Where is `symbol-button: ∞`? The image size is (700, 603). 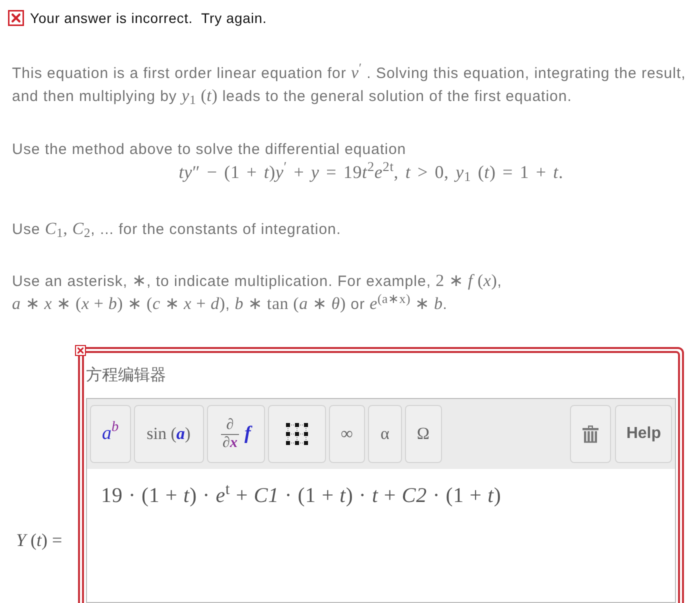 symbol-button: ∞ is located at coordinates (346, 434).